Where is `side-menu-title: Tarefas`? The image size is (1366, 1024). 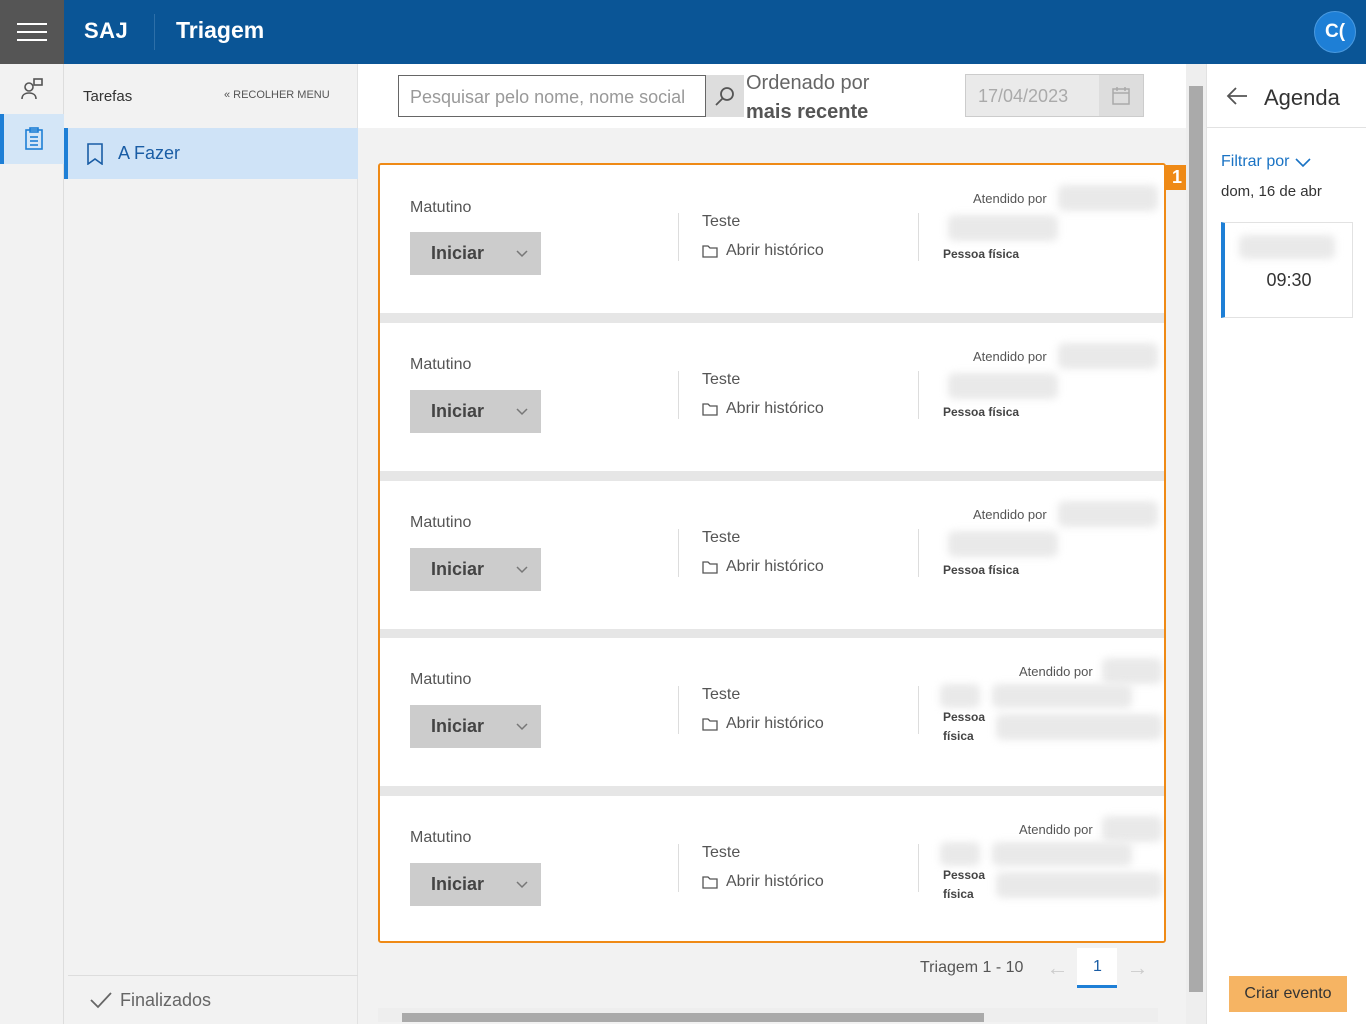
side-menu-title: Tarefas is located at coordinates (108, 96).